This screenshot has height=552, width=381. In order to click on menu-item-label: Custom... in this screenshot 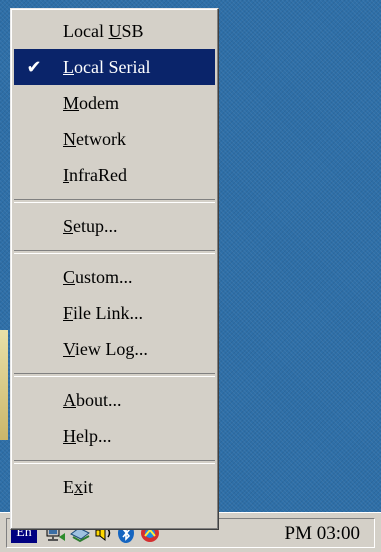, I will do `click(98, 277)`.